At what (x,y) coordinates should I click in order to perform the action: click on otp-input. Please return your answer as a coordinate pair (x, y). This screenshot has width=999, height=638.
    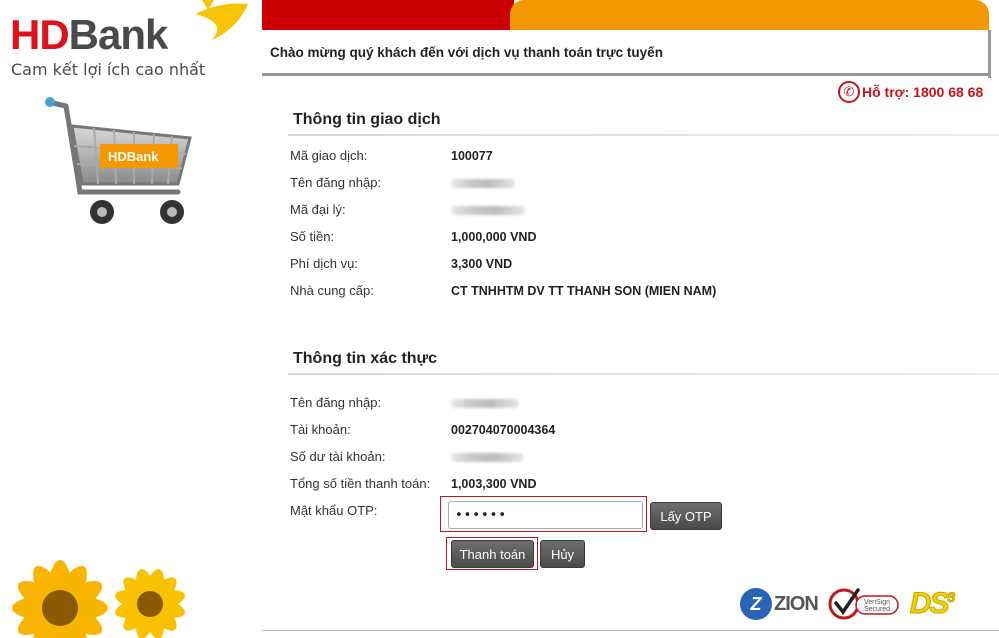
    Looking at the image, I should click on (545, 515).